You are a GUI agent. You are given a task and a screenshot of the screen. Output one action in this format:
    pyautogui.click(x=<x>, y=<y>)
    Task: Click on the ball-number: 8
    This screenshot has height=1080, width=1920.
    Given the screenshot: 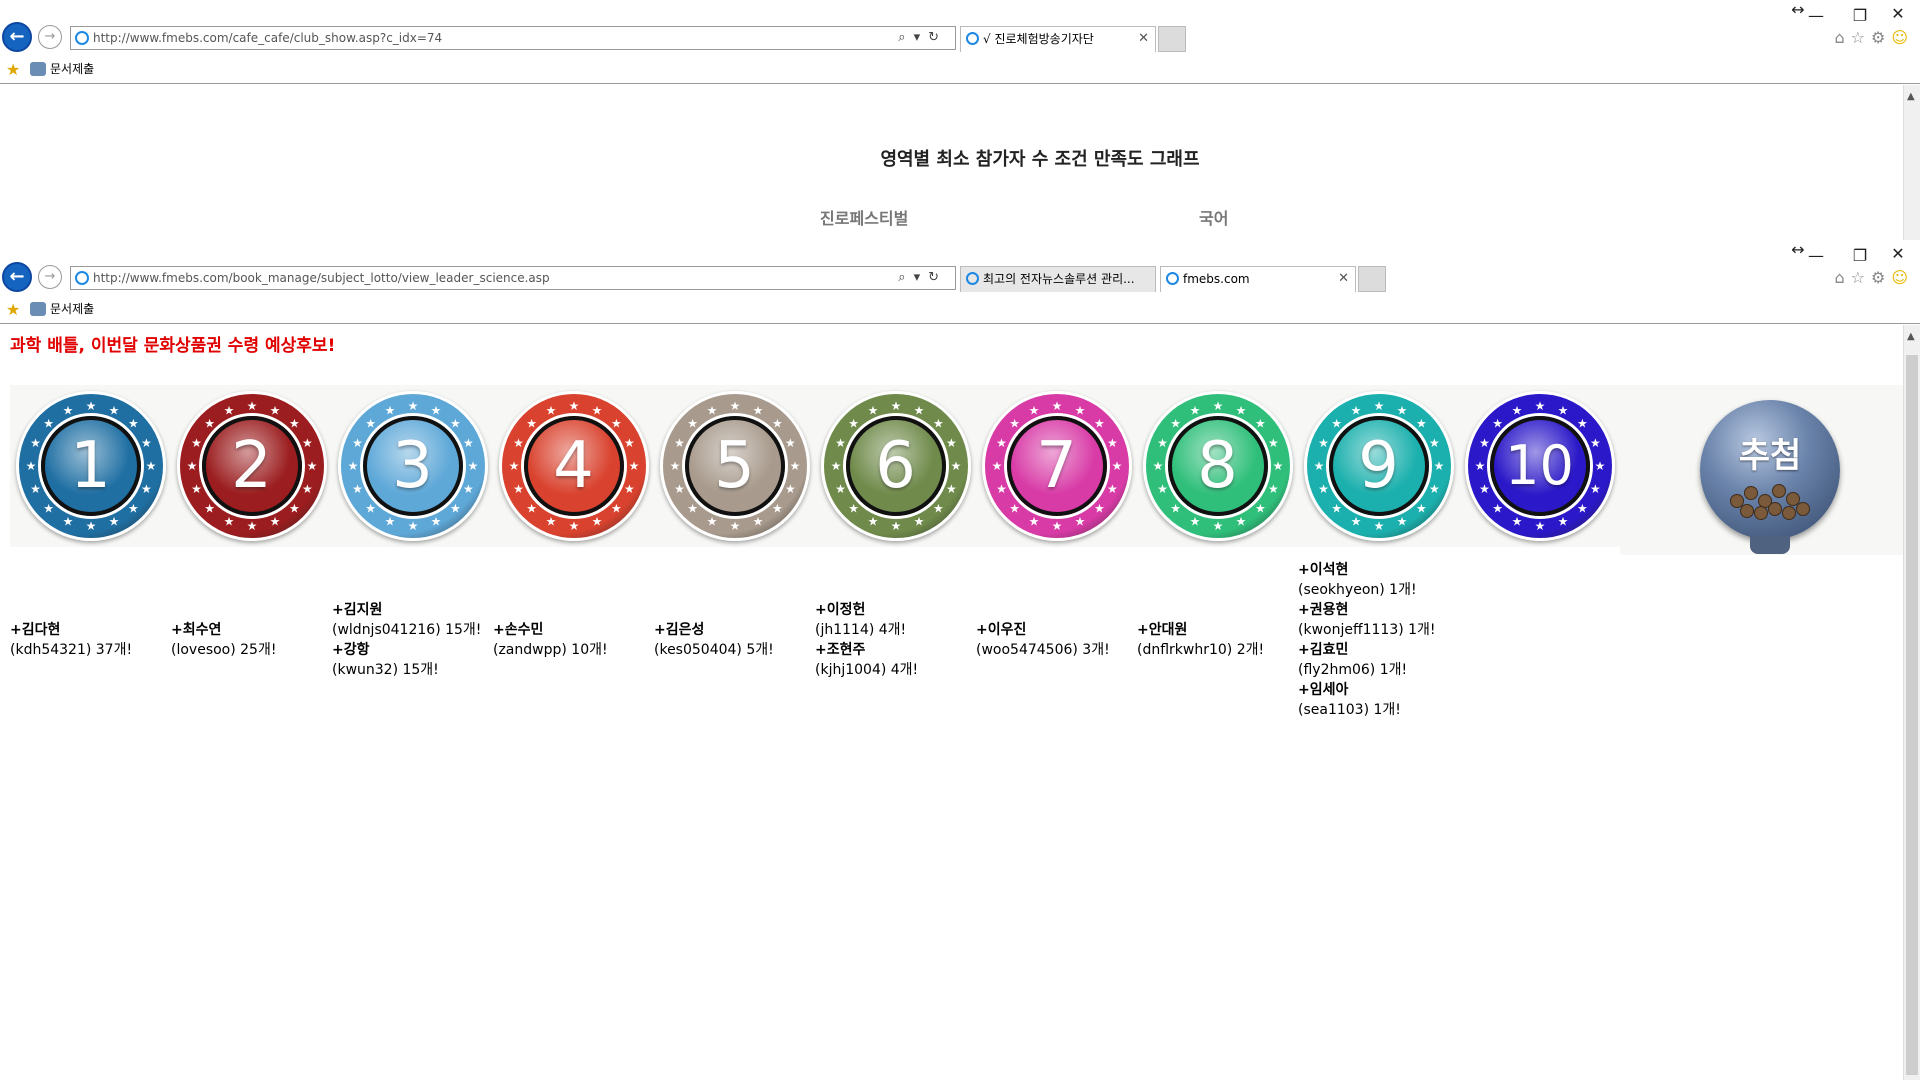 What is the action you would take?
    pyautogui.click(x=1217, y=466)
    